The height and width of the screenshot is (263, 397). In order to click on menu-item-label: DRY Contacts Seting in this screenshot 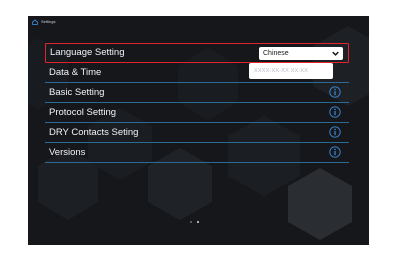, I will do `click(94, 132)`.